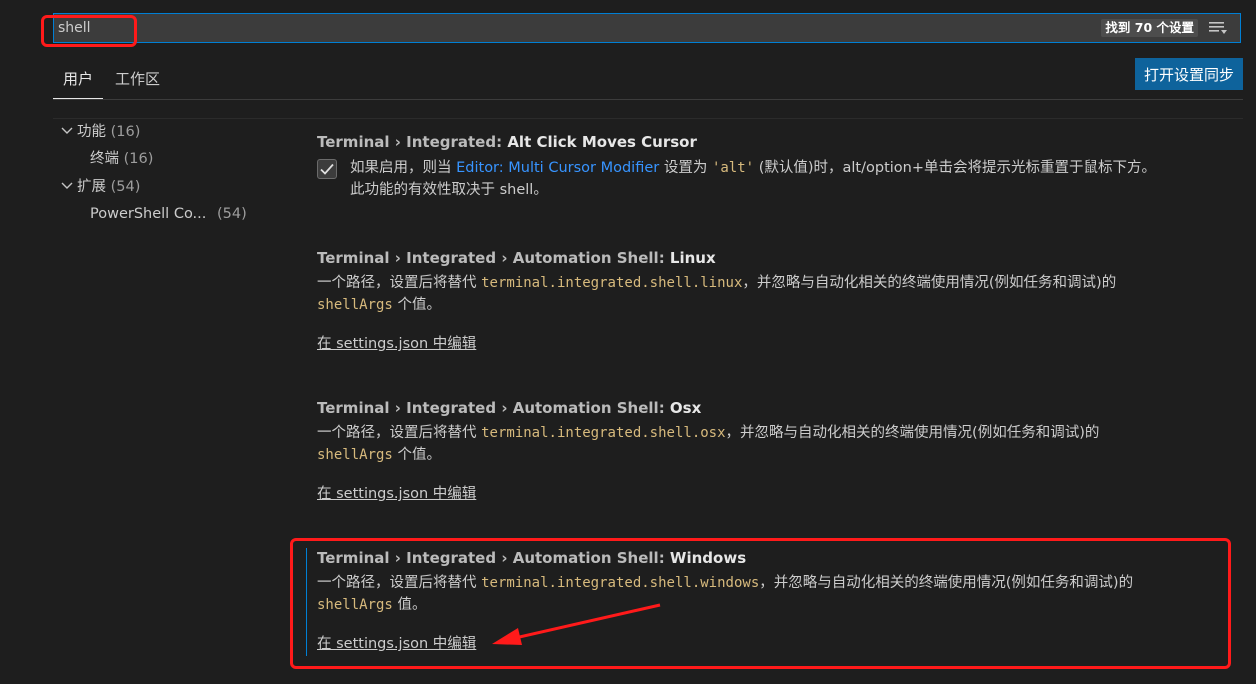 This screenshot has width=1256, height=684. Describe the element at coordinates (449, 190) in the screenshot. I see `desc-text: 此功能的有效性取决于 shell。` at that location.